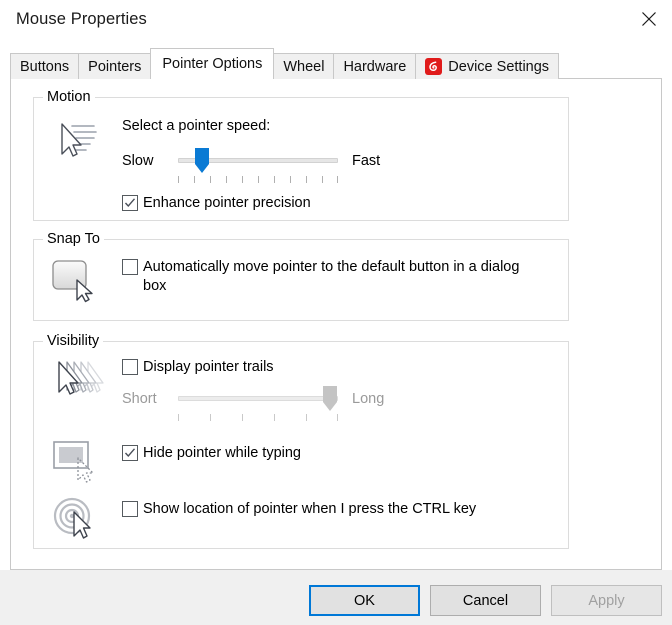 This screenshot has width=672, height=625. Describe the element at coordinates (76, 281) in the screenshot. I see `default-button-snap-icon` at that location.